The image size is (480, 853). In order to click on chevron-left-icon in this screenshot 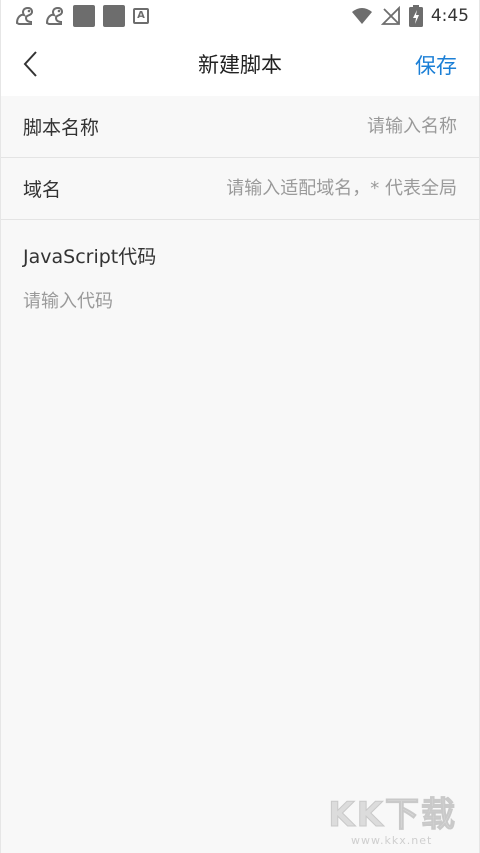, I will do `click(30, 64)`.